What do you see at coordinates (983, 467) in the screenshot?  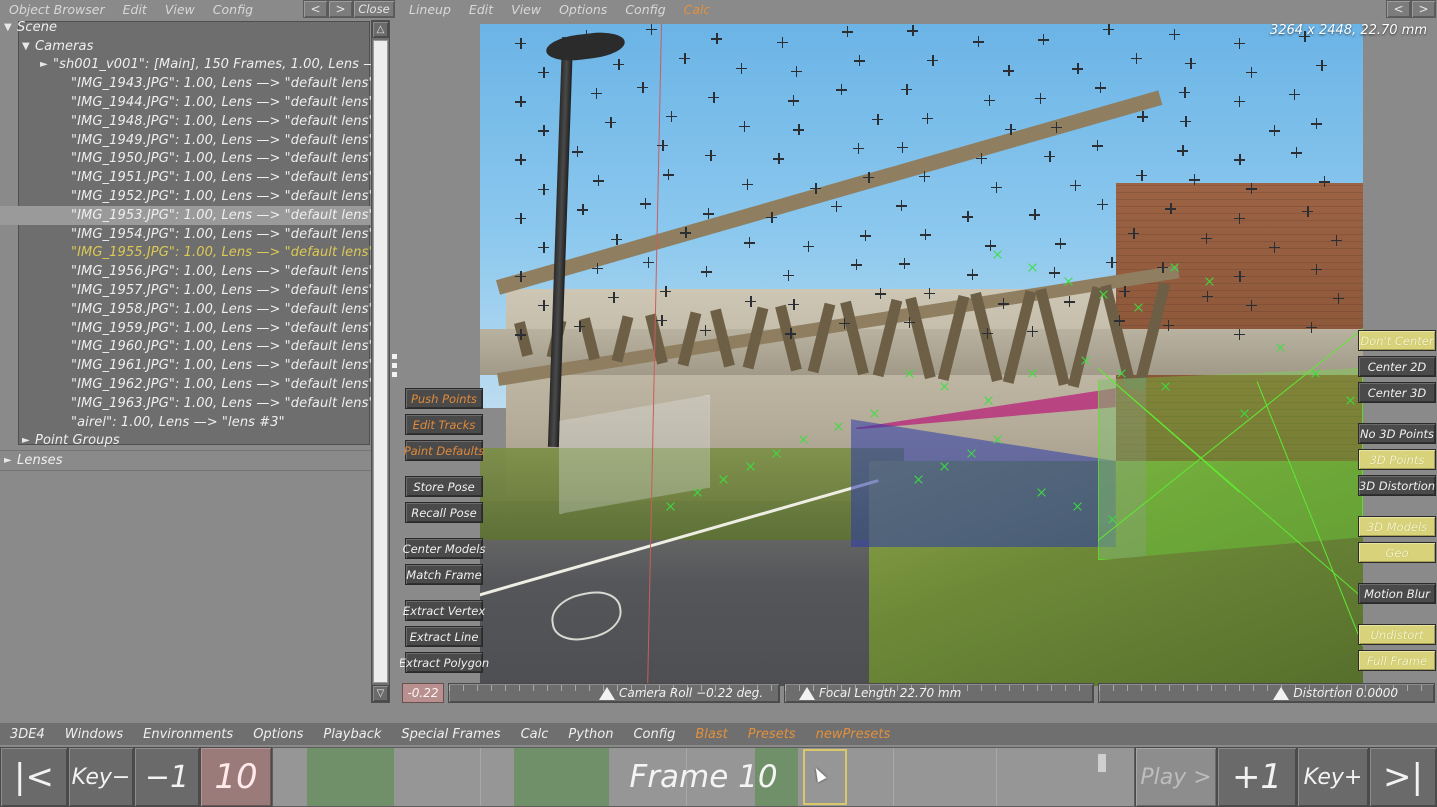 I see `model-overlay-blue` at bounding box center [983, 467].